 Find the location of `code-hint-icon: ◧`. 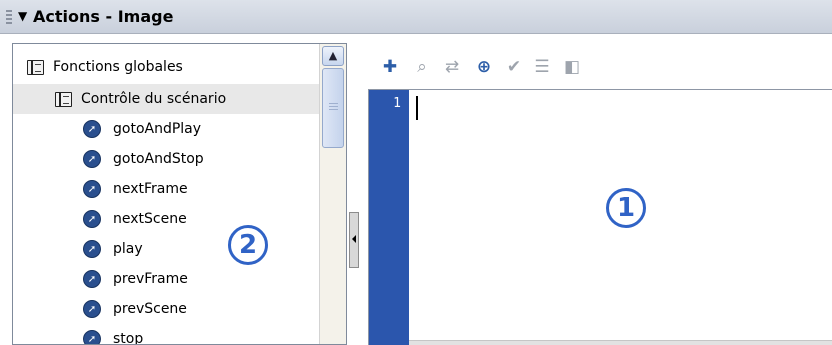

code-hint-icon: ◧ is located at coordinates (572, 67).